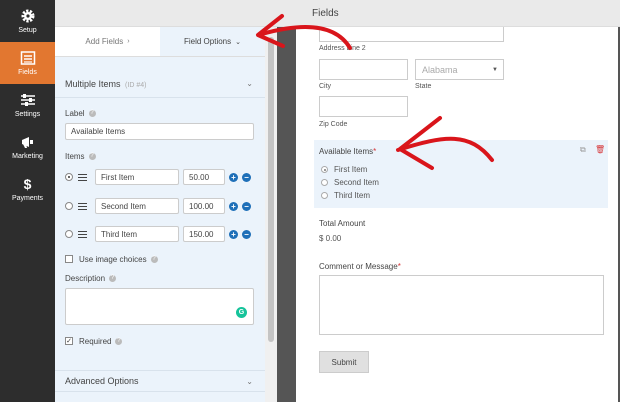  What do you see at coordinates (137, 234) in the screenshot?
I see `item-name-input: Third Item` at bounding box center [137, 234].